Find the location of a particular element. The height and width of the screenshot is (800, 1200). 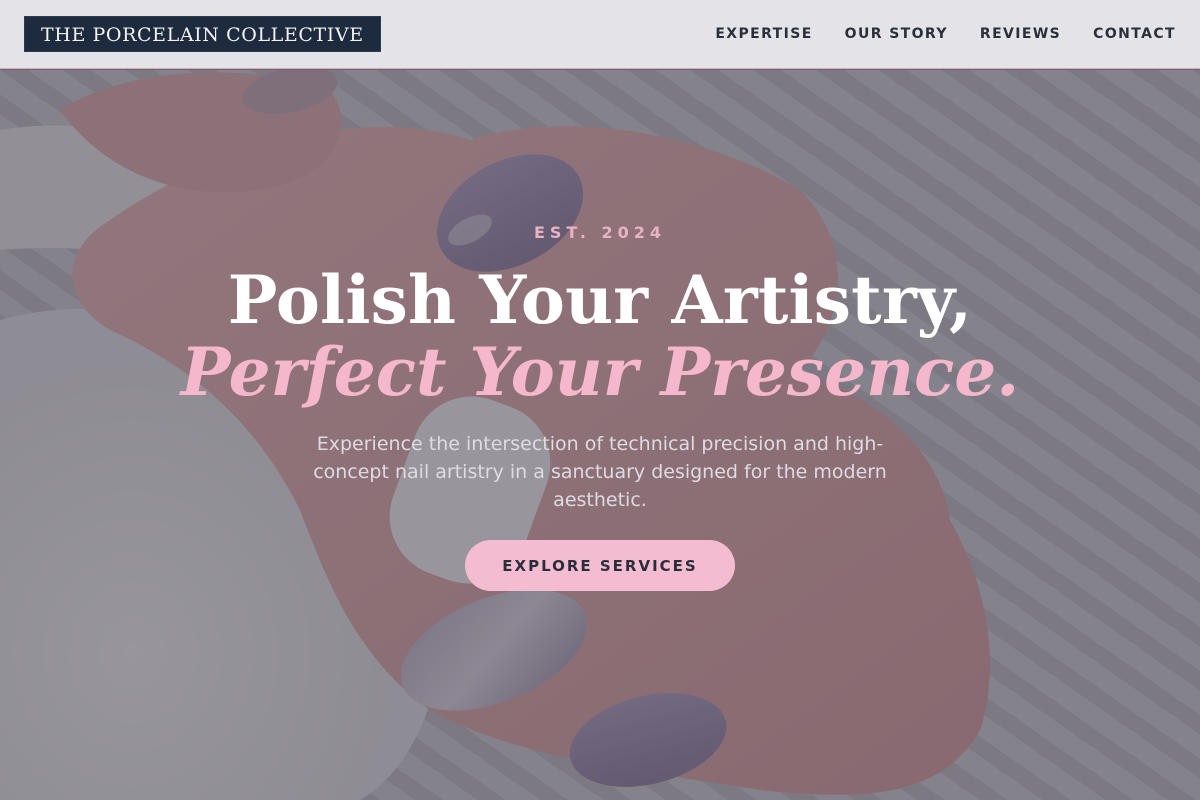

nav-link-our-story: OUR STORY is located at coordinates (896, 34).